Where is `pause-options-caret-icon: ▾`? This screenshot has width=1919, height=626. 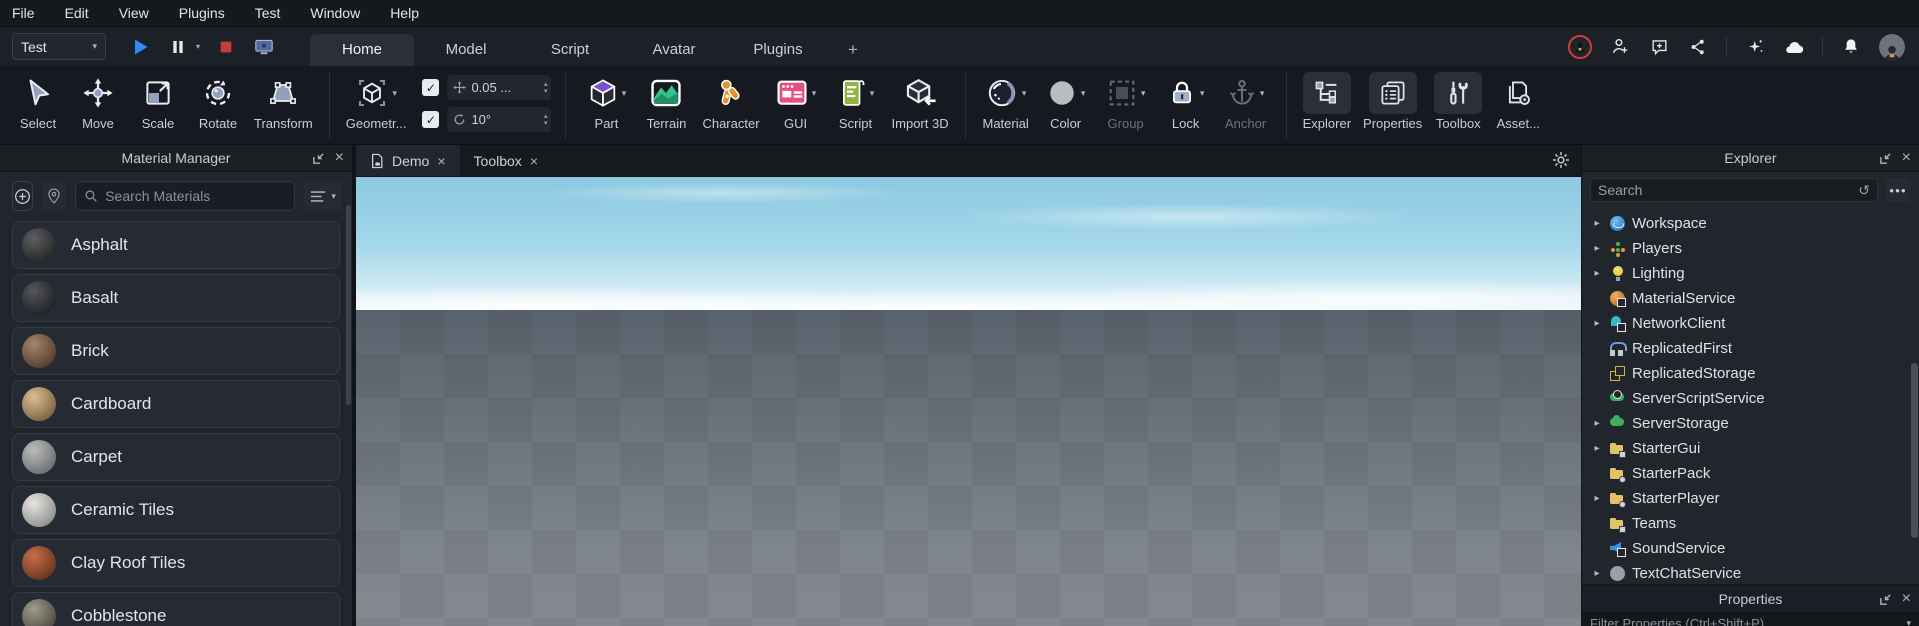
pause-options-caret-icon: ▾ is located at coordinates (198, 46).